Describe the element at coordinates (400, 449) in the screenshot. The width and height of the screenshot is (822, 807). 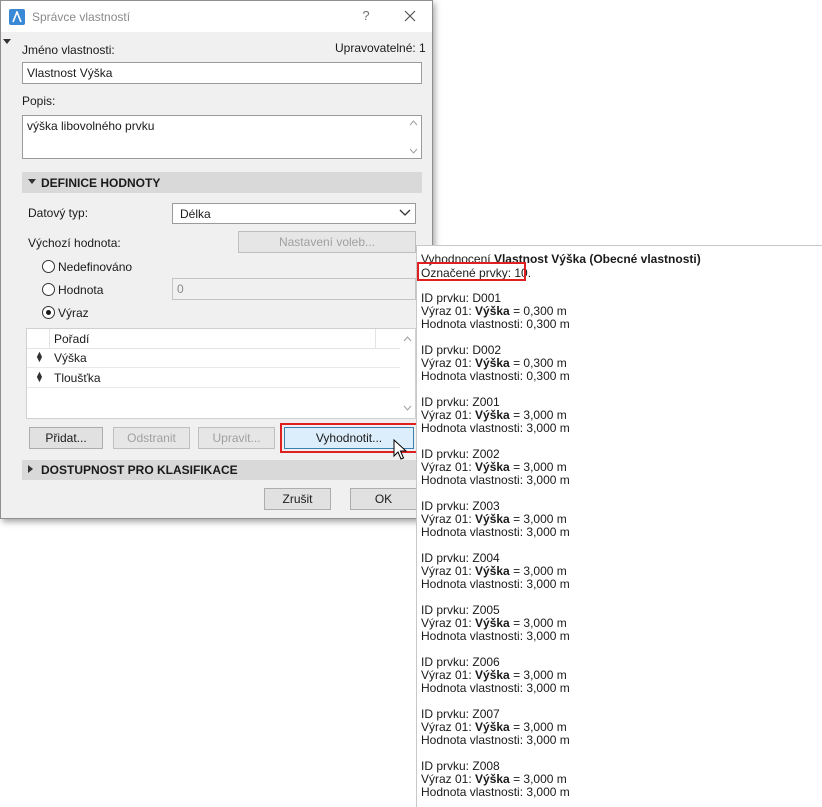
I see `mouse-cursor-icon` at that location.